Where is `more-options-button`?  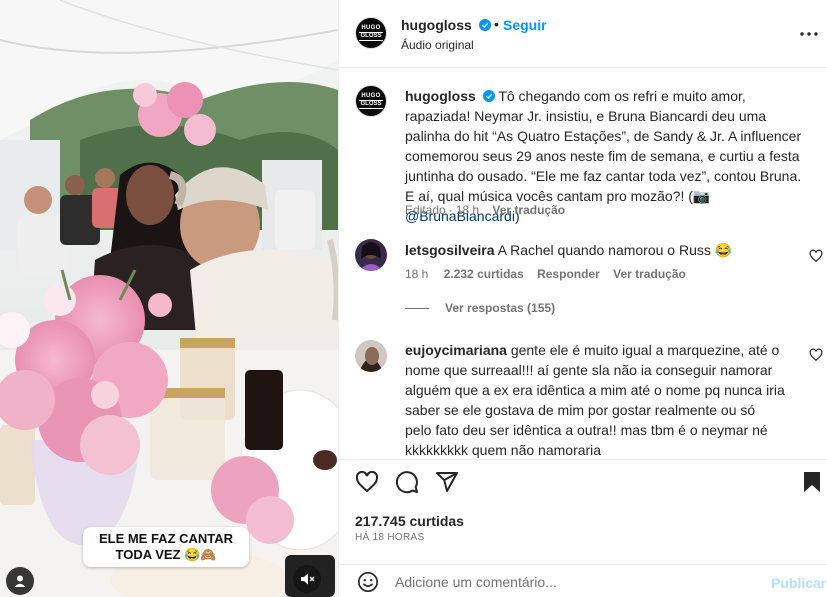
more-options-button is located at coordinates (809, 34).